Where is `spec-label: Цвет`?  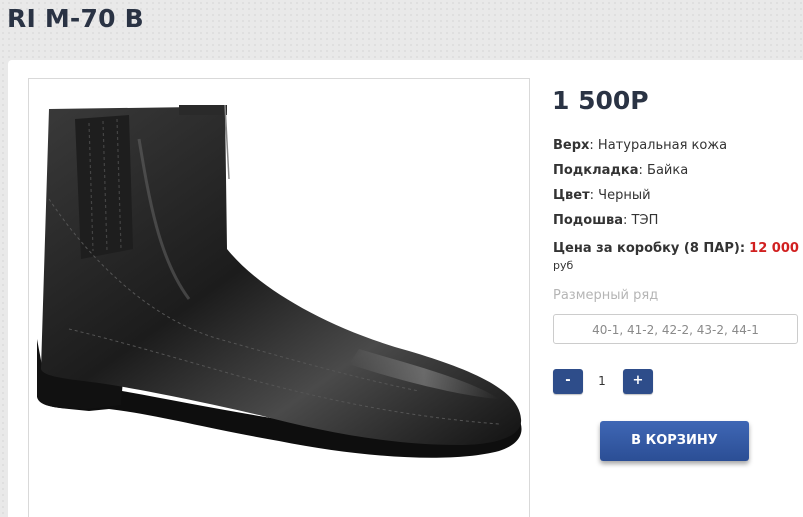
spec-label: Цвет is located at coordinates (571, 195).